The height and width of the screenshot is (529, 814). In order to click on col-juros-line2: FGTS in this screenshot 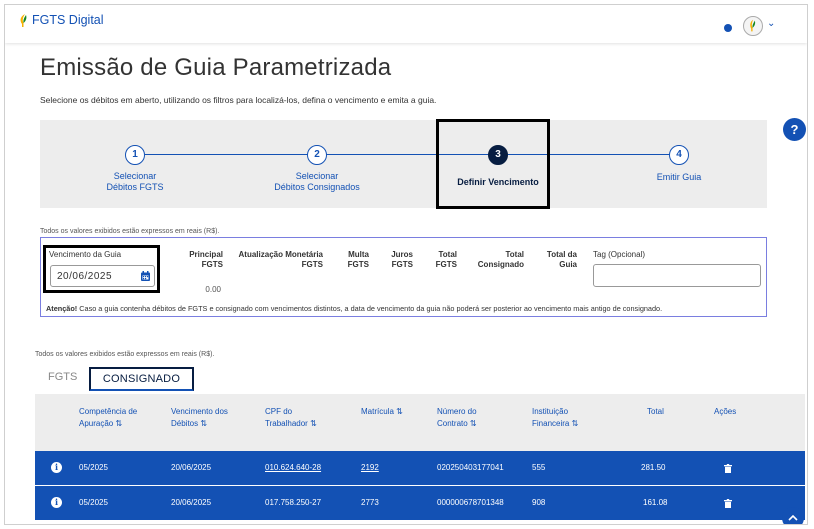, I will do `click(402, 264)`.